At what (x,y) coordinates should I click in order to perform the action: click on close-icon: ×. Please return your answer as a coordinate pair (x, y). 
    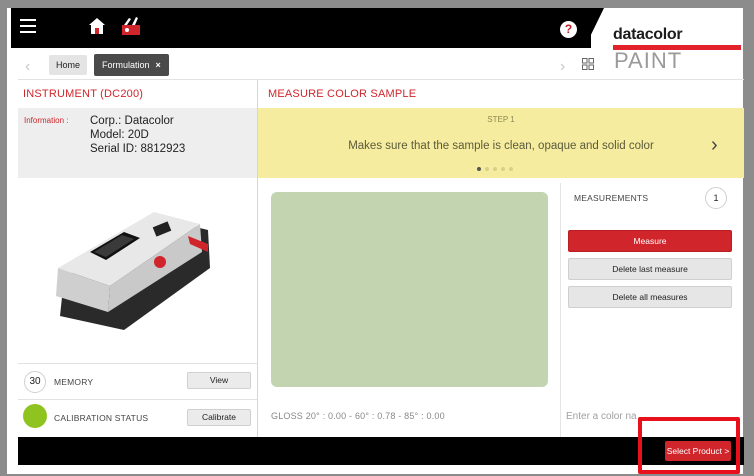
    Looking at the image, I should click on (158, 65).